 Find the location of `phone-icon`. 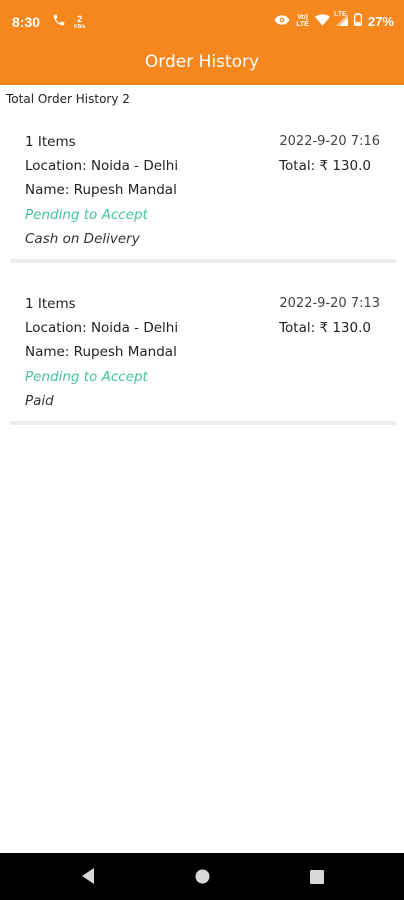

phone-icon is located at coordinates (59, 22).